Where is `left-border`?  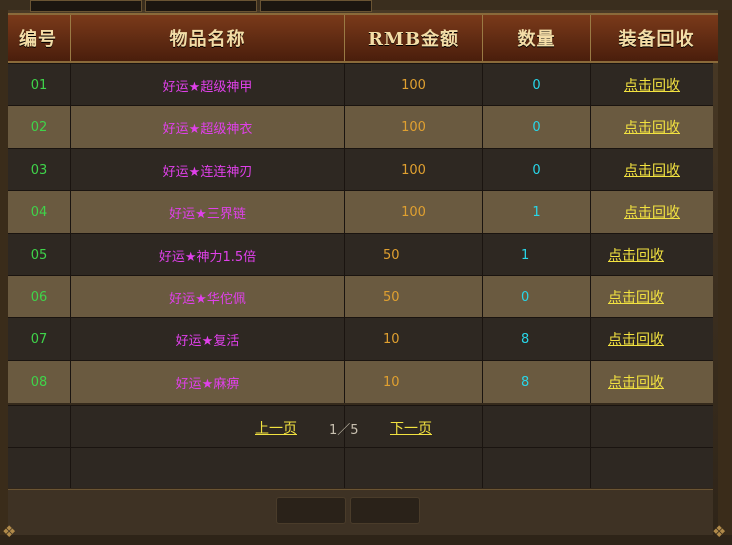
left-border is located at coordinates (4, 272).